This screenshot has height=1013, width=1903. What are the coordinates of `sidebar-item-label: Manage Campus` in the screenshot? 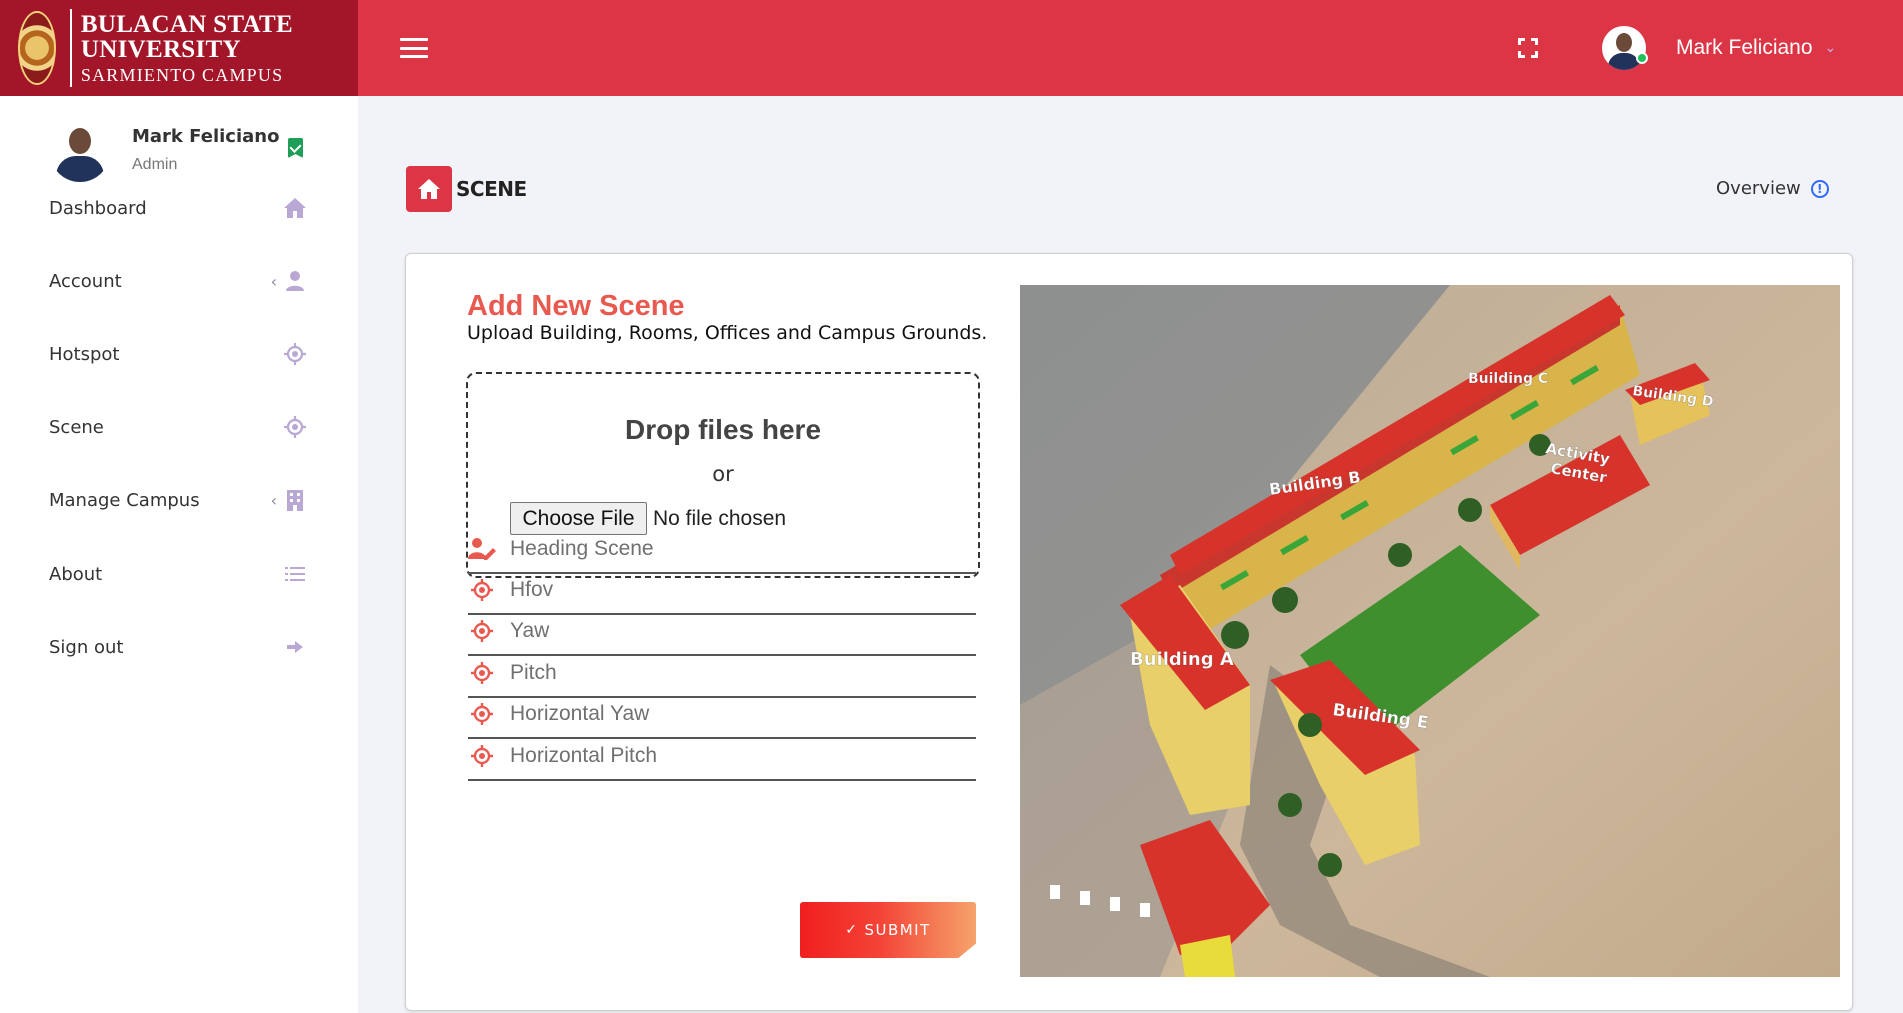 It's located at (124, 500).